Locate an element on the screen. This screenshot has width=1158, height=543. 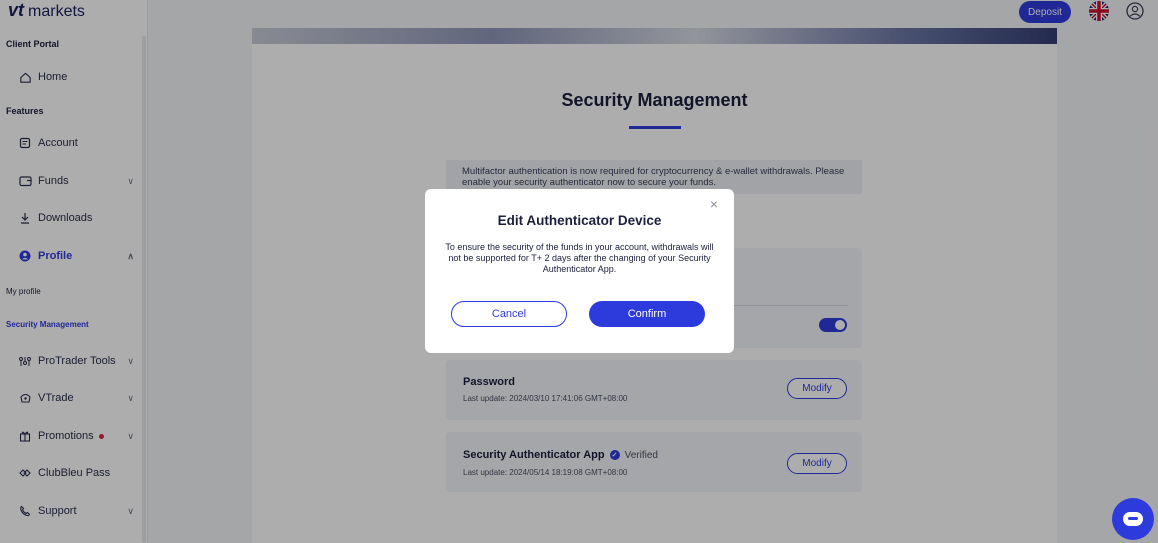
chat-bubble-icon is located at coordinates (1133, 519).